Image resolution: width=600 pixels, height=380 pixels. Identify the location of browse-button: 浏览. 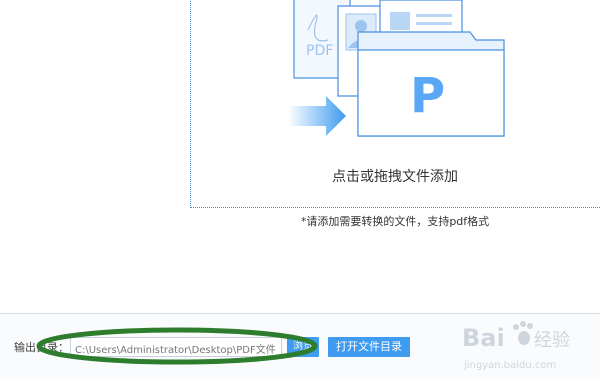
(303, 347).